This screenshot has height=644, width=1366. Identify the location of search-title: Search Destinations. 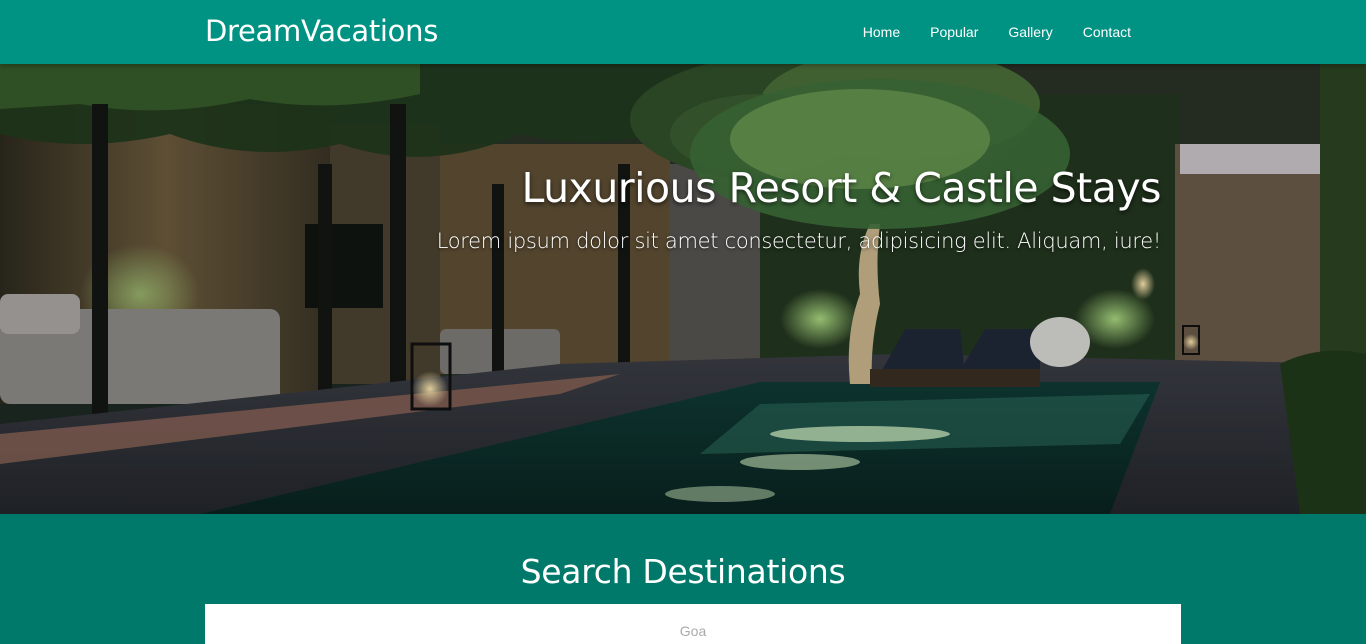
(683, 571).